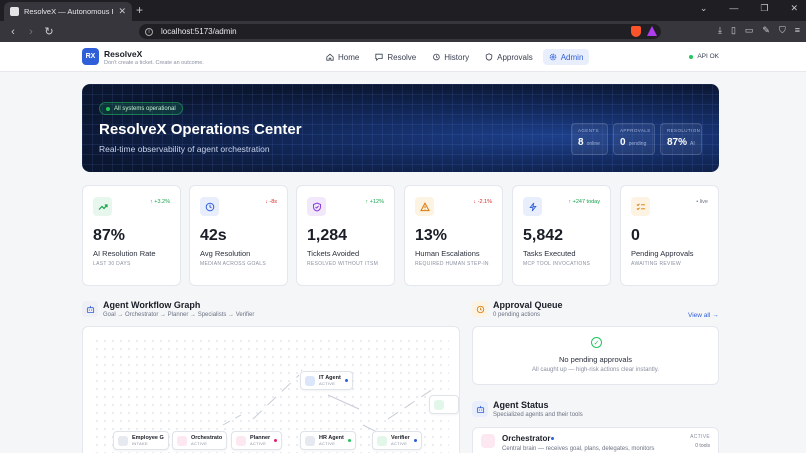 The image size is (806, 453). I want to click on hero-stat-label: APPROVALS, so click(635, 130).